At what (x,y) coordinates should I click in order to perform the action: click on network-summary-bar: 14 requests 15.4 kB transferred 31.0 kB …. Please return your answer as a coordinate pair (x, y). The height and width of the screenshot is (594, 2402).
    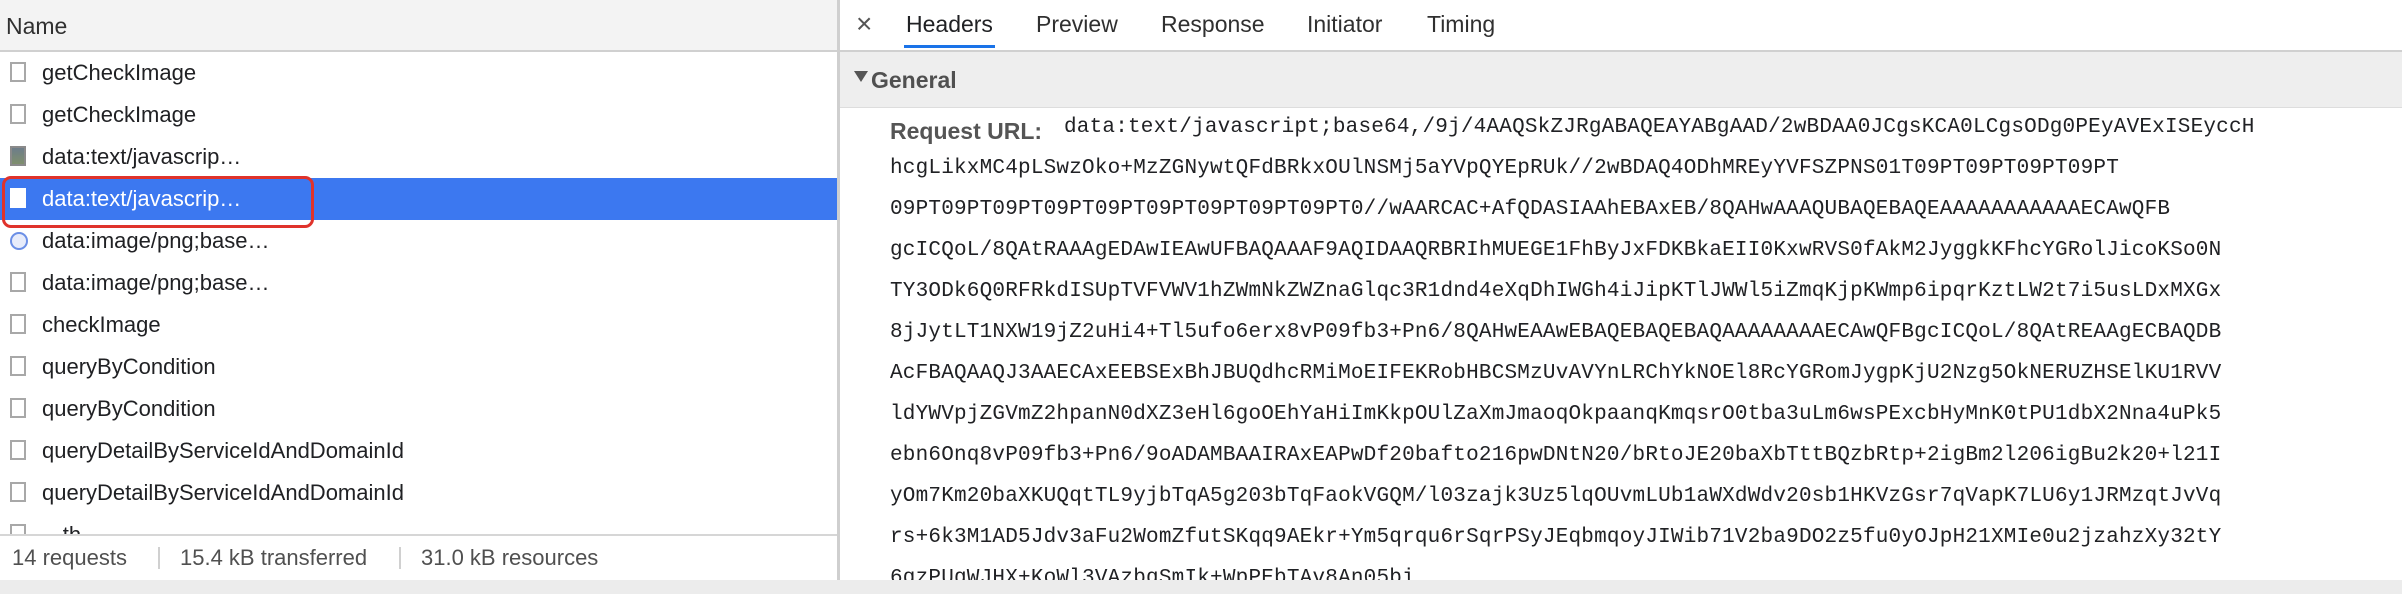
    Looking at the image, I should click on (418, 557).